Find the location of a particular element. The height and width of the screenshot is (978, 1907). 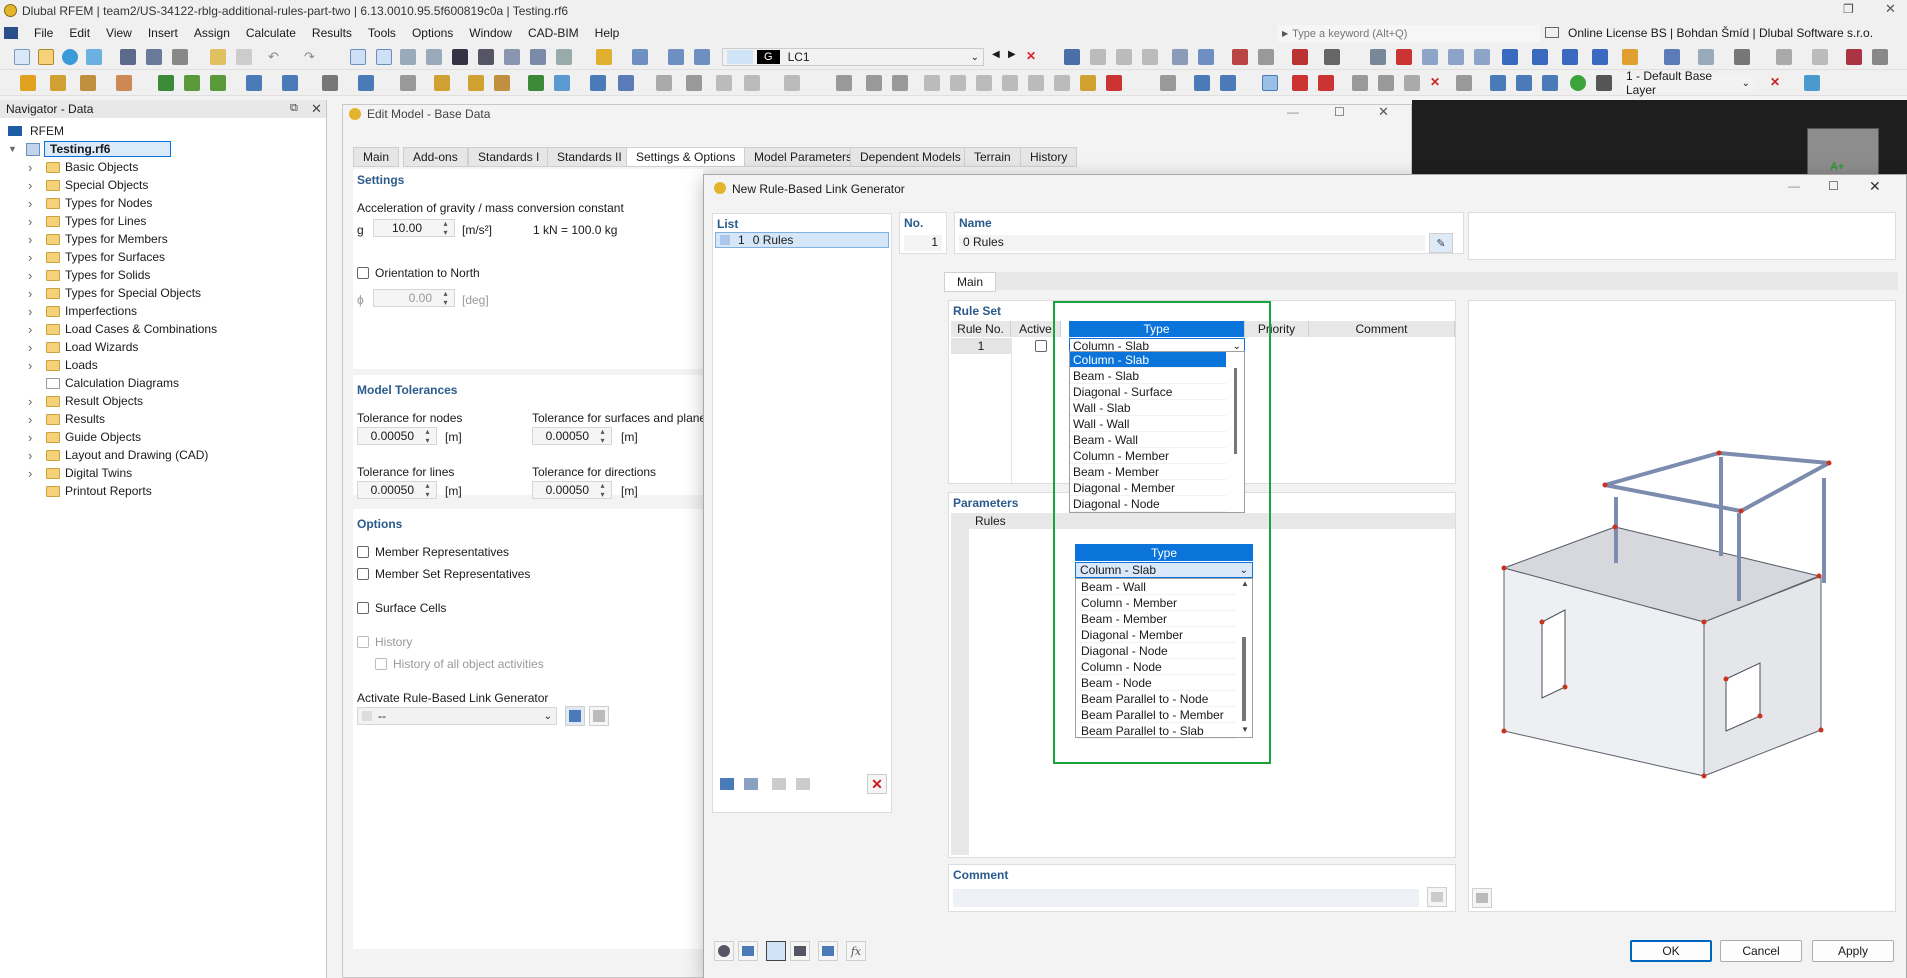

layer-stack3-icon is located at coordinates (1550, 83).